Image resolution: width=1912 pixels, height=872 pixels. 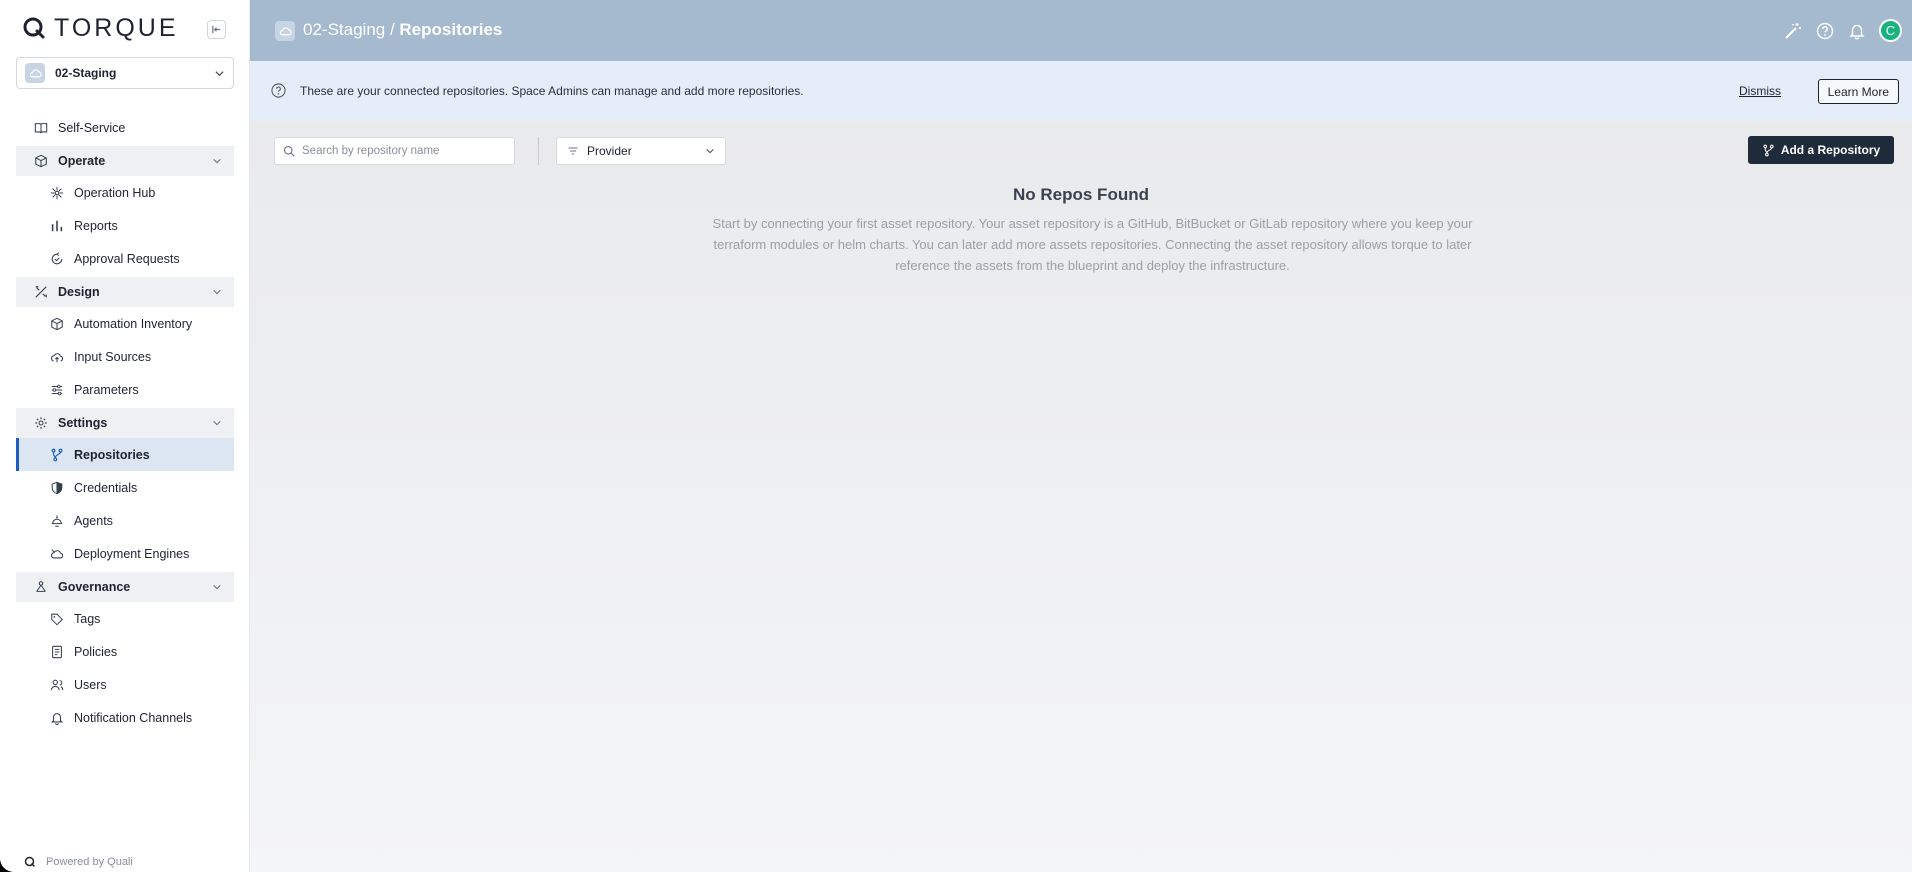 I want to click on space-selector: 02-Staging, so click(x=125, y=73).